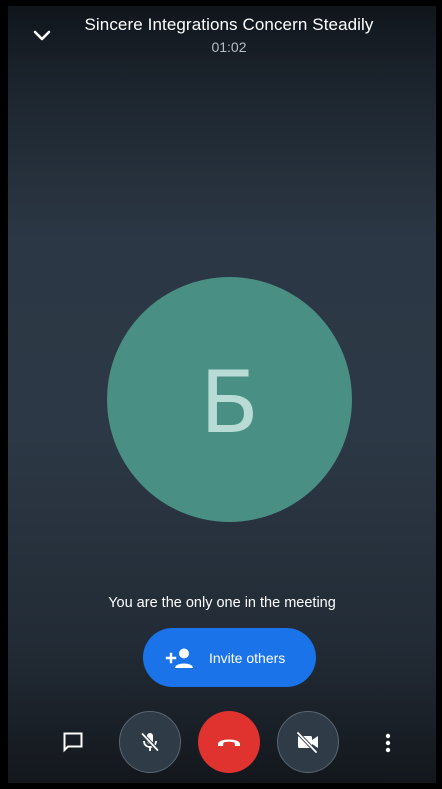  I want to click on invite-others-label: Invite others, so click(247, 657).